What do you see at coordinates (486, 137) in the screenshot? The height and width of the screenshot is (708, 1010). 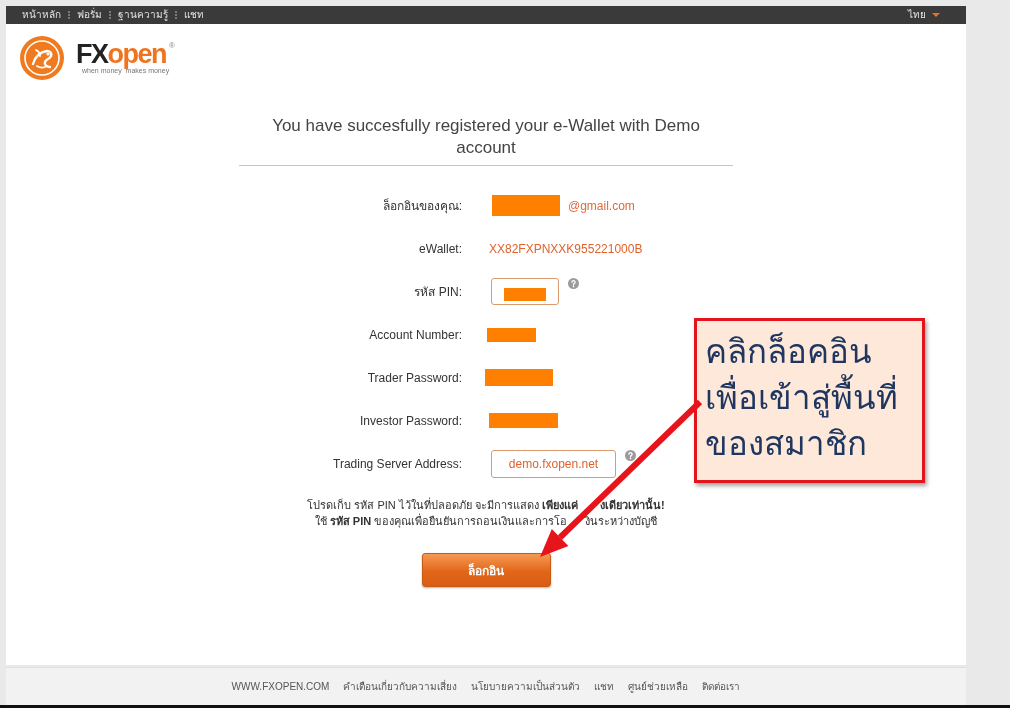 I see `page-title: You have succesfully registered your e-Wallet with Demo account` at bounding box center [486, 137].